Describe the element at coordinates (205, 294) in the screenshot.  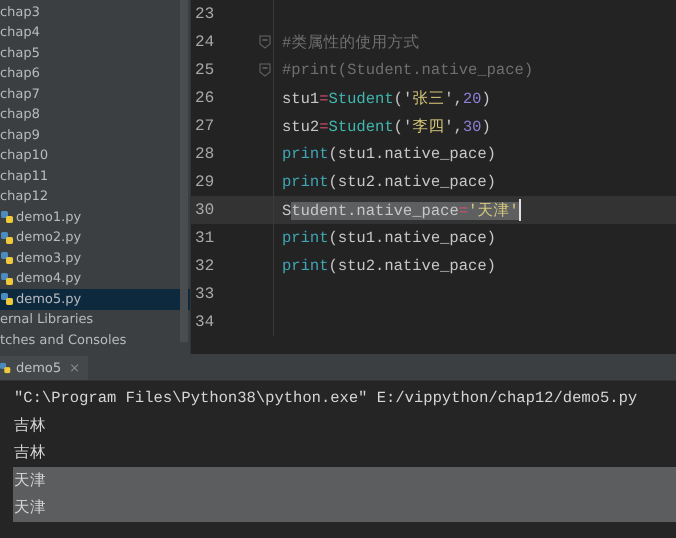
I see `line-number: 33` at that location.